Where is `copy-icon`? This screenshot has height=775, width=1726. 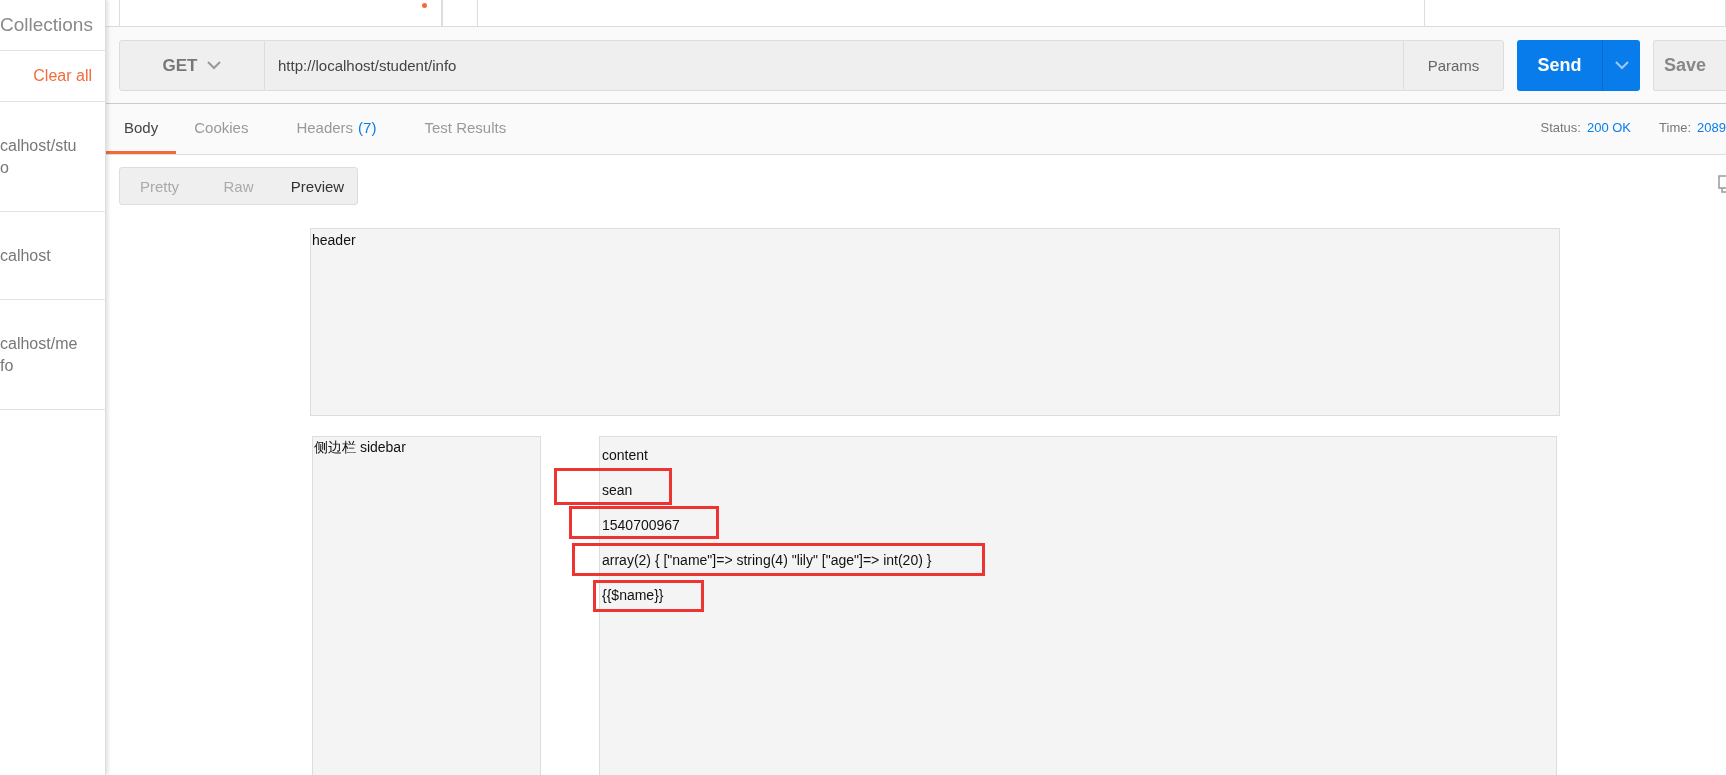 copy-icon is located at coordinates (1722, 184).